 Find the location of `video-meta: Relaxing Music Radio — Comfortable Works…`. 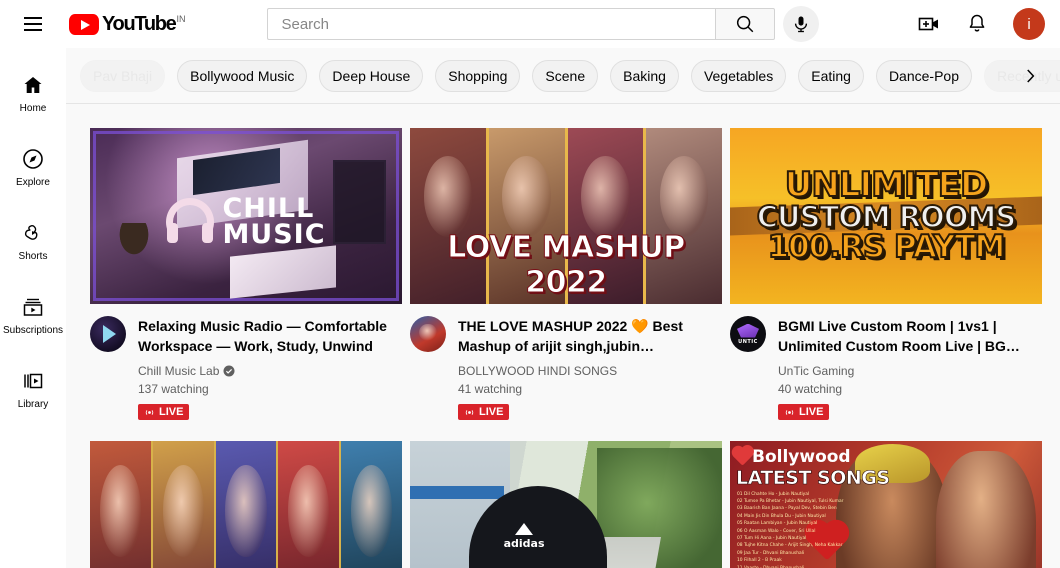

video-meta: Relaxing Music Radio — Comfortable Works… is located at coordinates (246, 369).